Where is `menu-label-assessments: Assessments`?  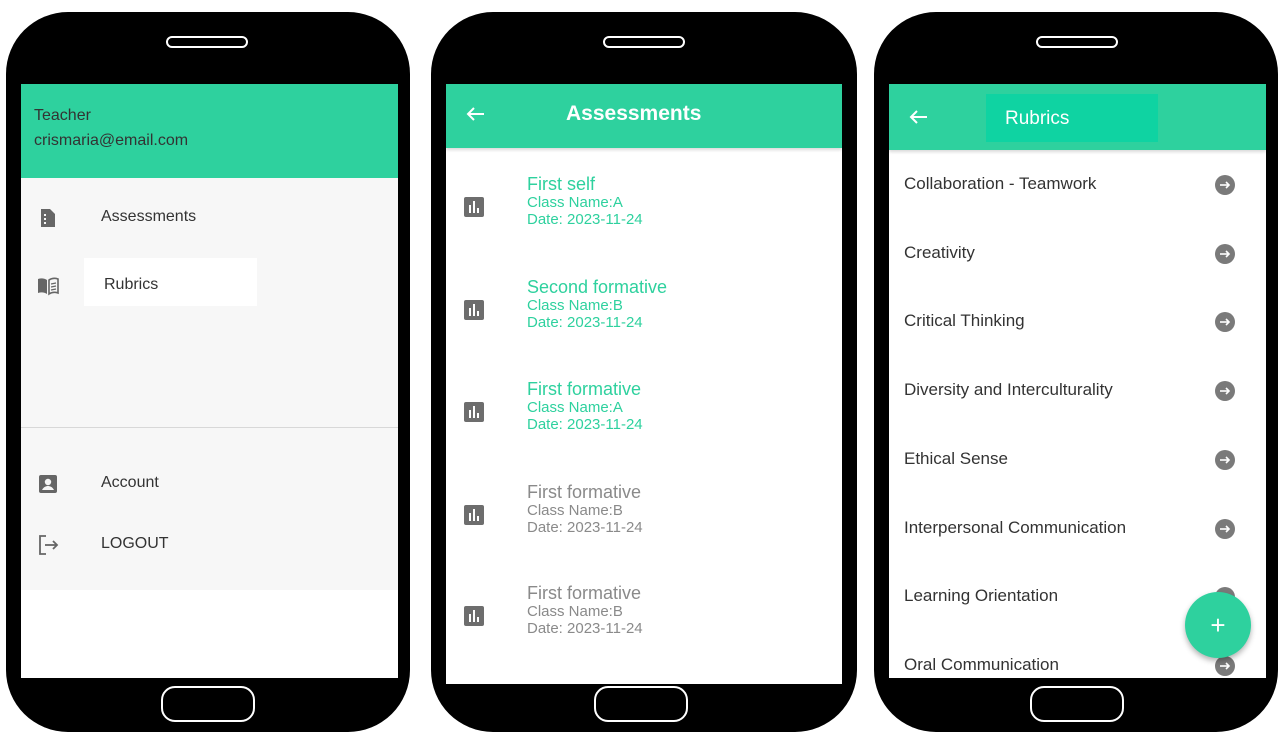
menu-label-assessments: Assessments is located at coordinates (149, 216).